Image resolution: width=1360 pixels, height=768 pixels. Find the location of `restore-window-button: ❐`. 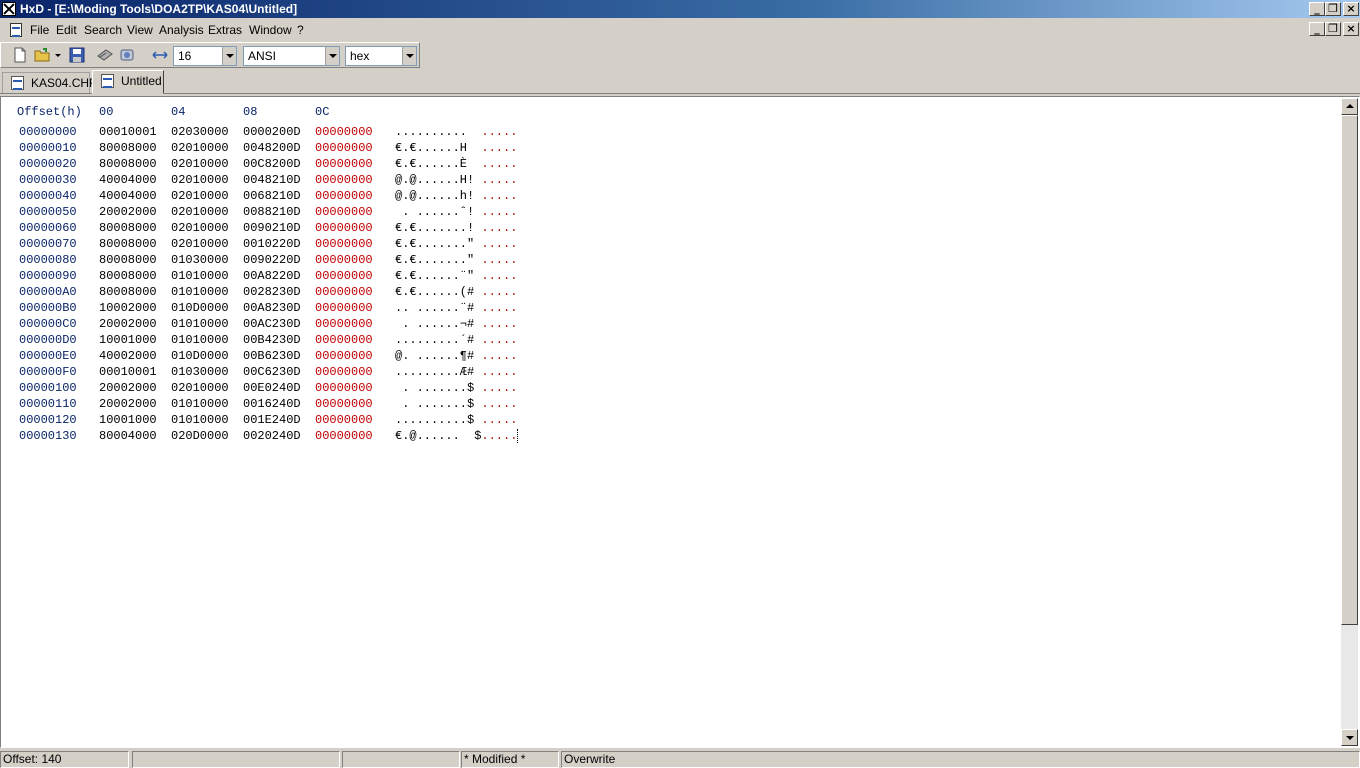

restore-window-button: ❐ is located at coordinates (1333, 9).